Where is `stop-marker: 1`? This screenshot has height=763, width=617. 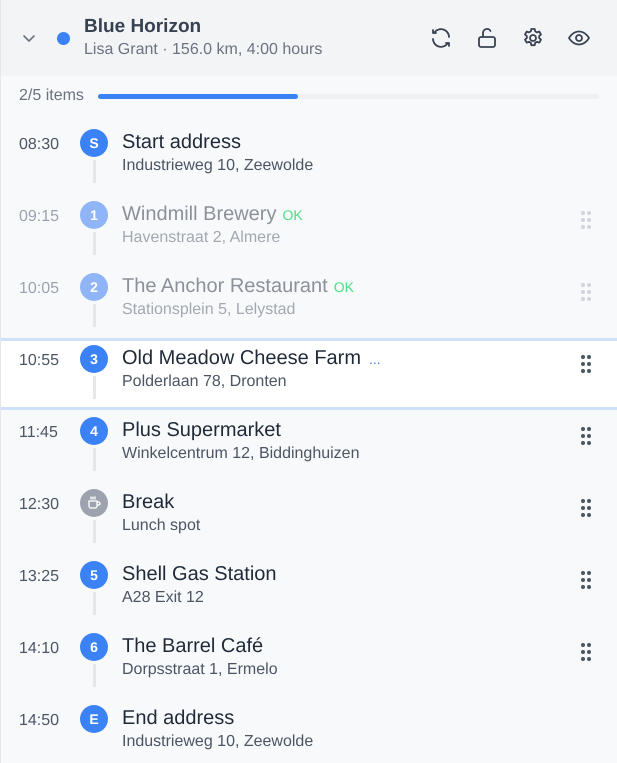 stop-marker: 1 is located at coordinates (94, 215).